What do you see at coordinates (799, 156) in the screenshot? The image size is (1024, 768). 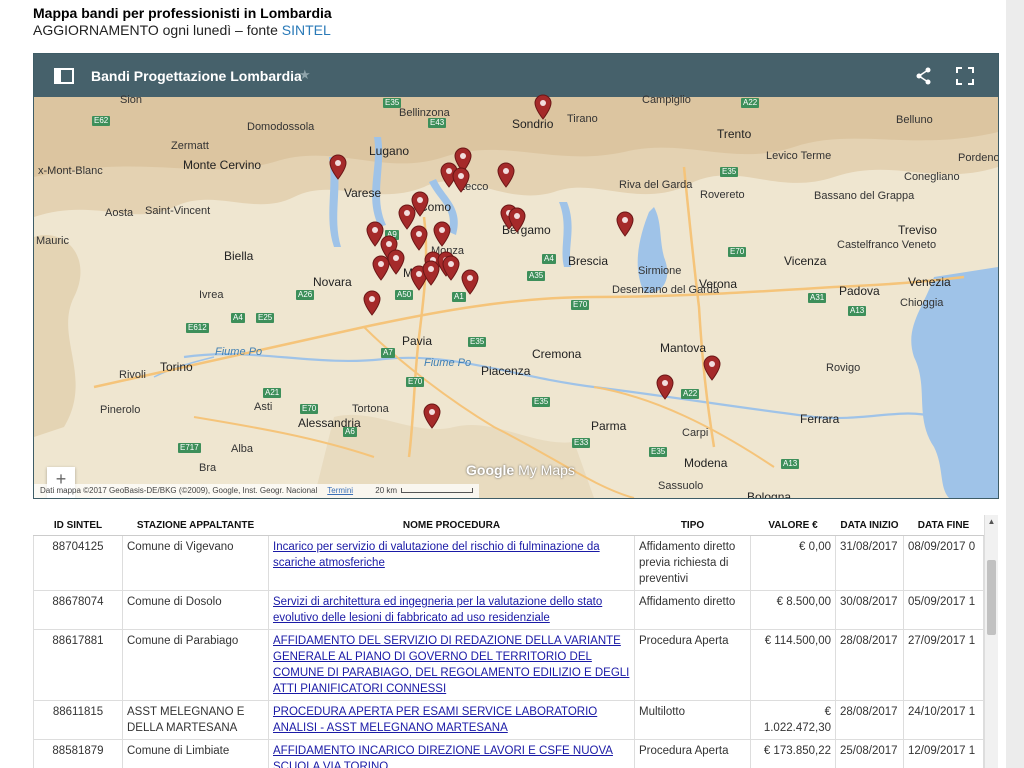 I see `map-label: Levico Terme` at bounding box center [799, 156].